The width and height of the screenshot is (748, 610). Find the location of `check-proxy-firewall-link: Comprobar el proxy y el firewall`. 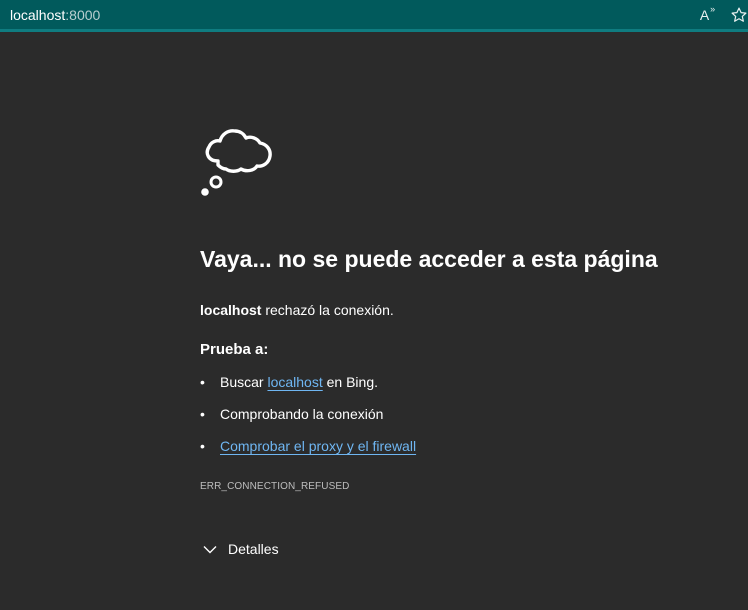

check-proxy-firewall-link: Comprobar el proxy y el firewall is located at coordinates (318, 446).